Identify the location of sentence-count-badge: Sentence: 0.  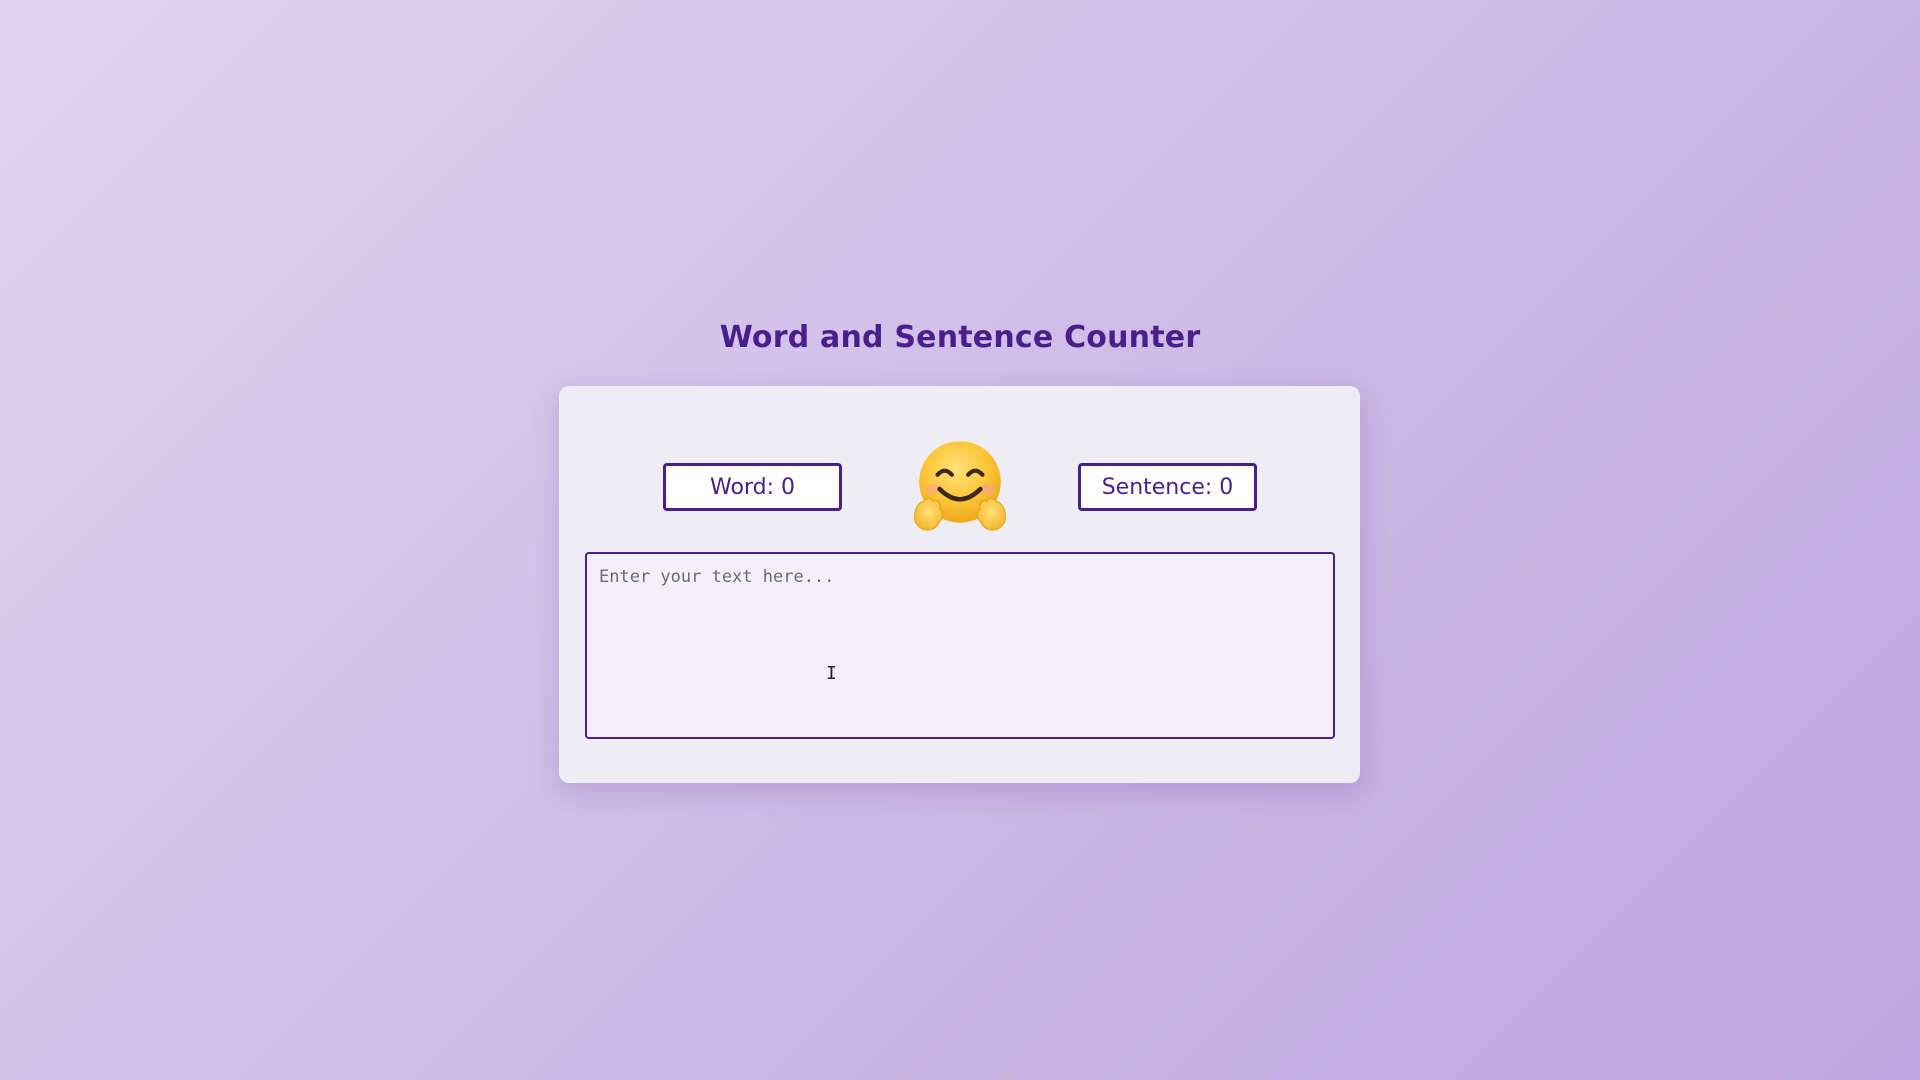
(1167, 487).